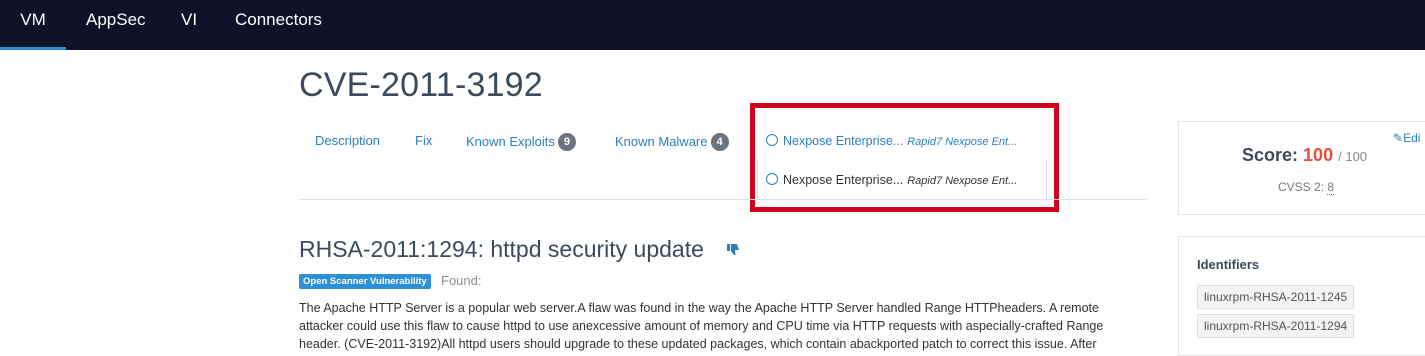 This screenshot has height=356, width=1425. What do you see at coordinates (1301, 187) in the screenshot?
I see `cvss-label: CVSS 2:` at bounding box center [1301, 187].